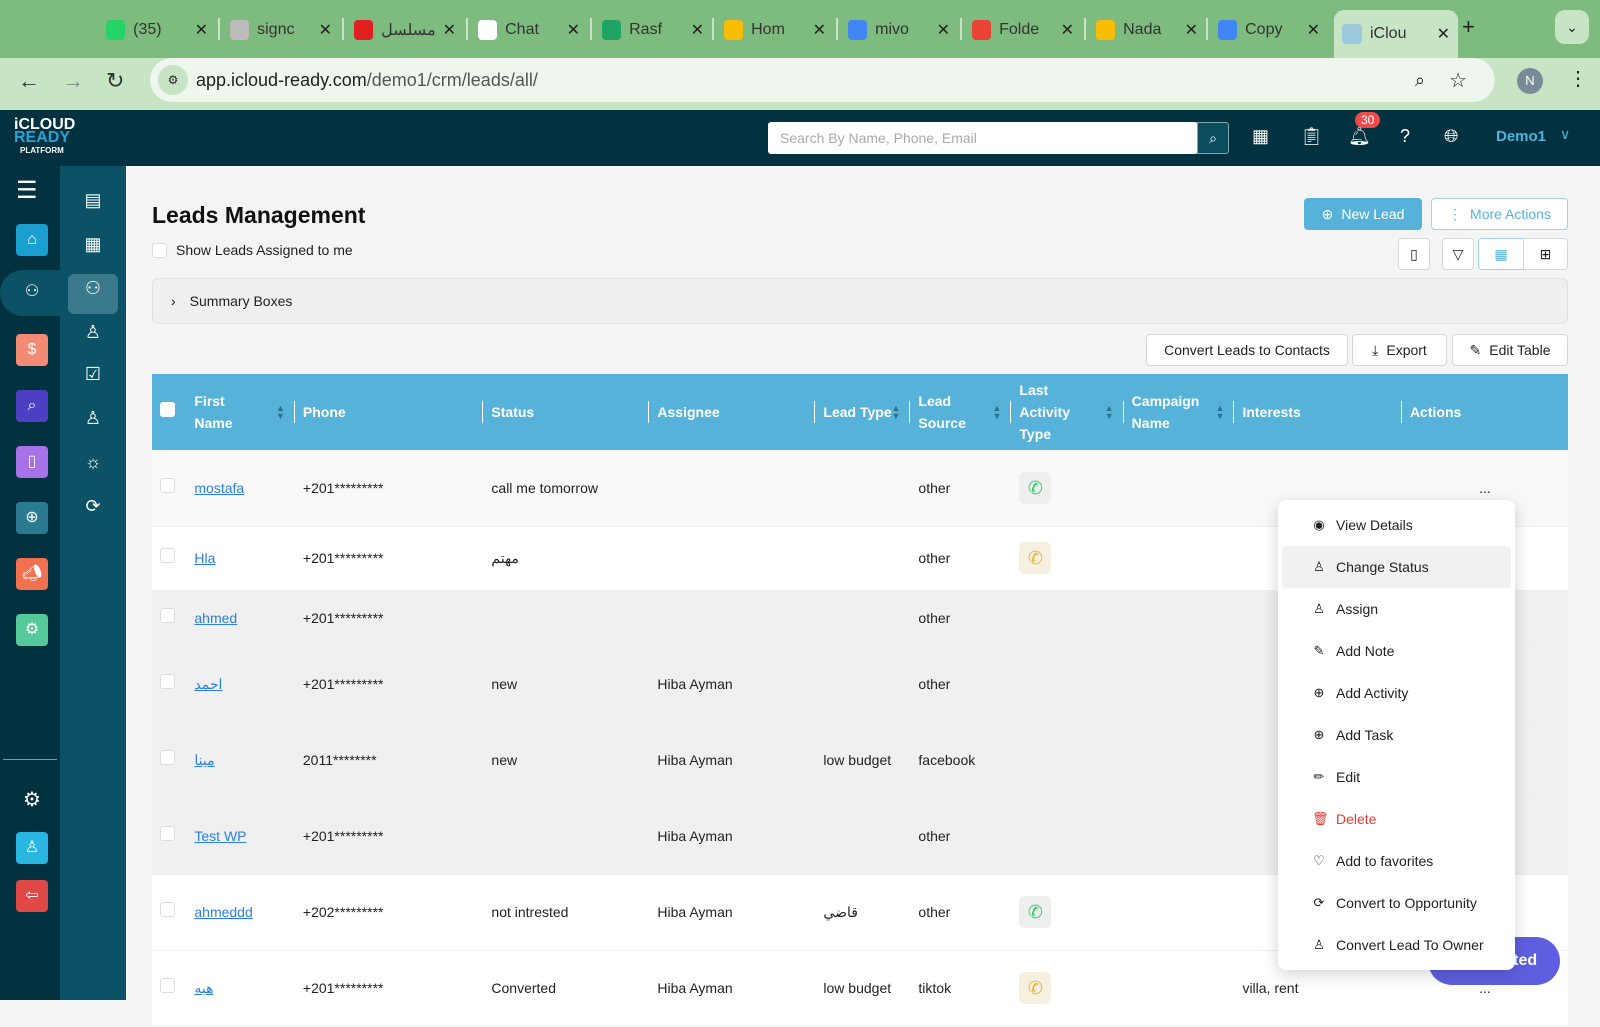 The height and width of the screenshot is (1027, 1600). I want to click on lead-name-link: ahmed, so click(215, 618).